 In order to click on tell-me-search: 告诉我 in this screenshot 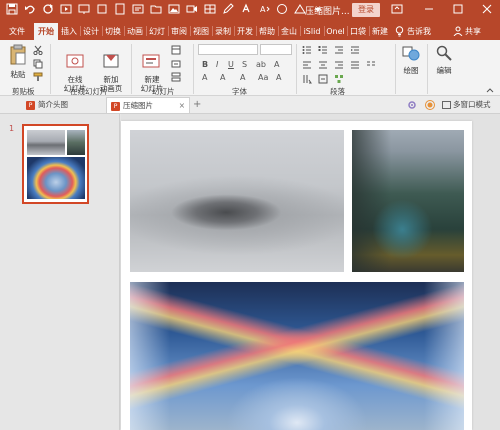, I will do `click(421, 31)`.